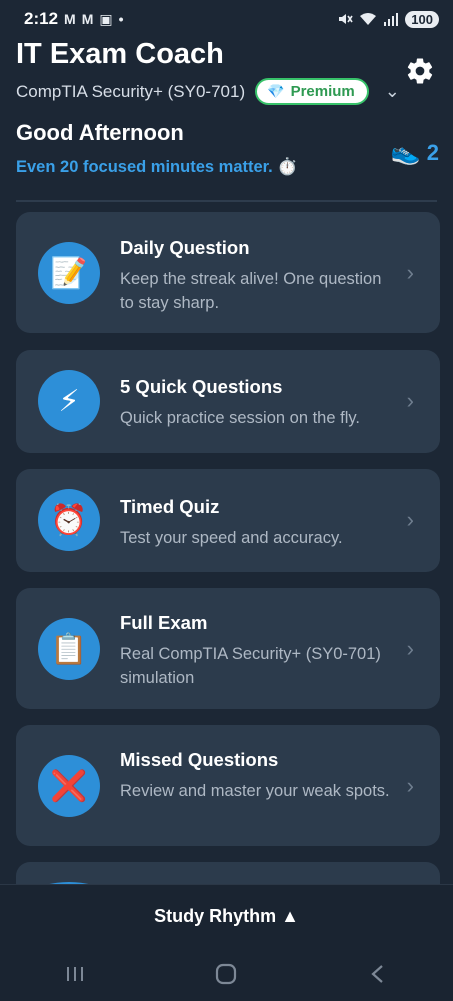 The image size is (453, 1001). What do you see at coordinates (201, 386) in the screenshot?
I see `card-title: 5 Quick Questions` at bounding box center [201, 386].